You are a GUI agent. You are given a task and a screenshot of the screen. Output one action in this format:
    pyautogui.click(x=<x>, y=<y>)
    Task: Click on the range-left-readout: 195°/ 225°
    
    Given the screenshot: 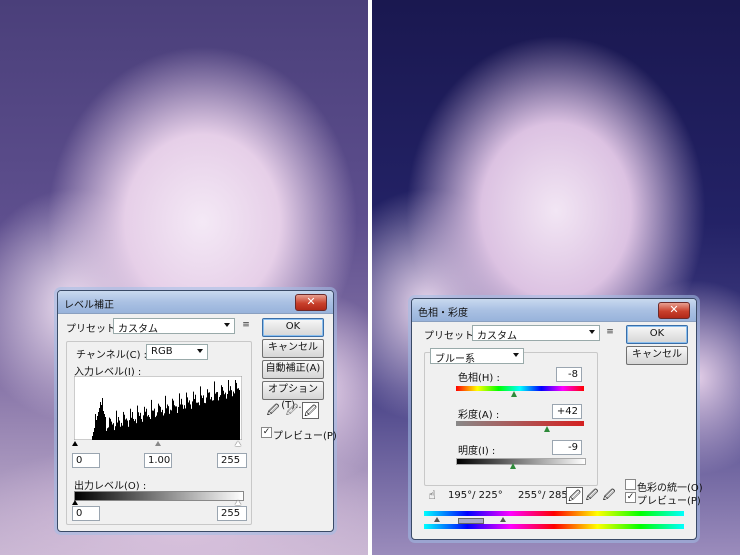 What is the action you would take?
    pyautogui.click(x=475, y=495)
    